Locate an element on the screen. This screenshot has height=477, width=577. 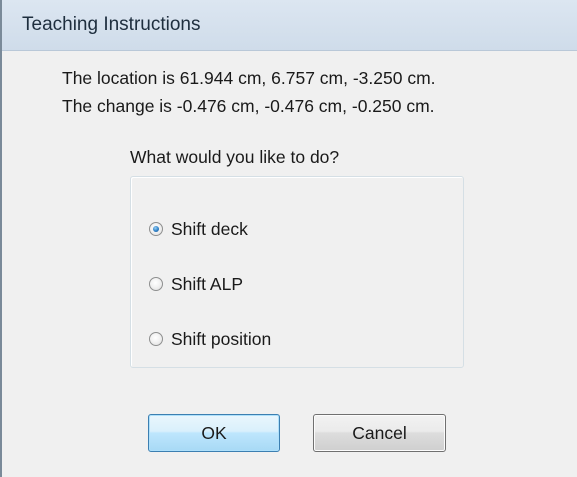
shift-deck-option: Shift deck is located at coordinates (198, 229).